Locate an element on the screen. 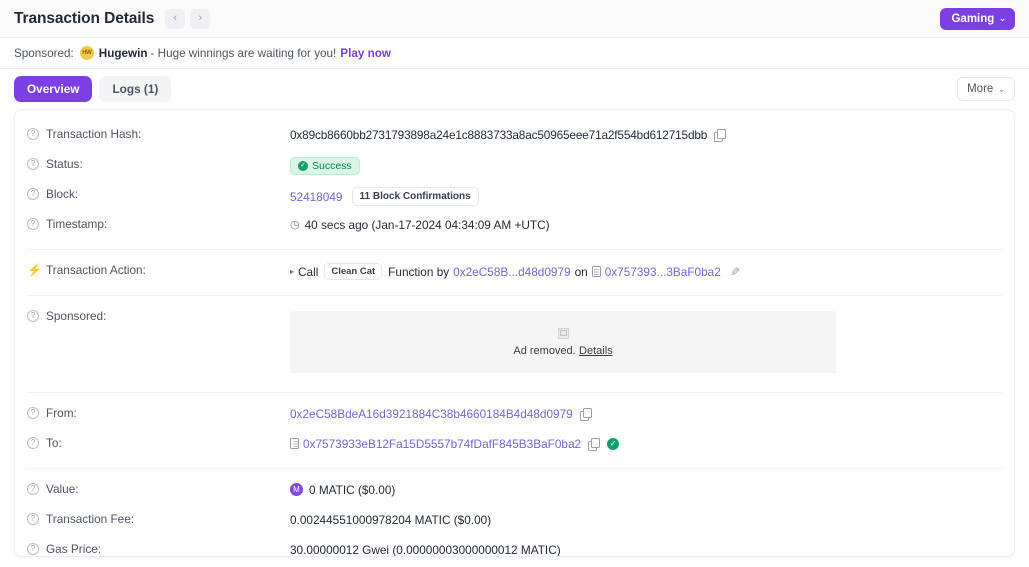 This screenshot has height=567, width=1029. block-value-group: 52418049 11 Block Confirmations is located at coordinates (646, 193).